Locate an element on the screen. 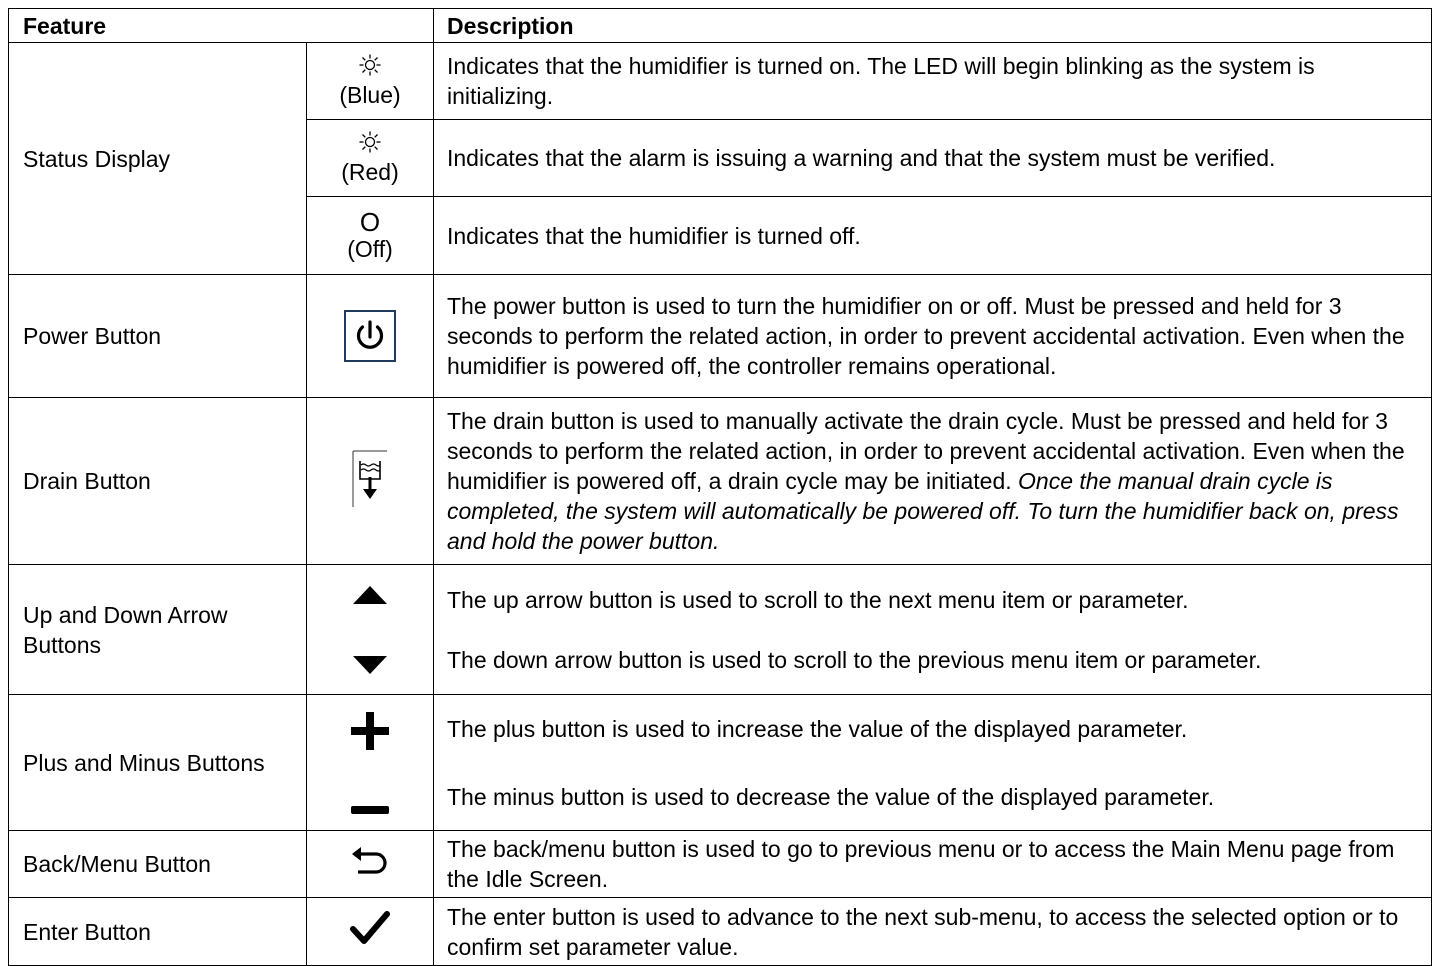 This screenshot has height=966, width=1435. feature-header: Feature is located at coordinates (221, 25).